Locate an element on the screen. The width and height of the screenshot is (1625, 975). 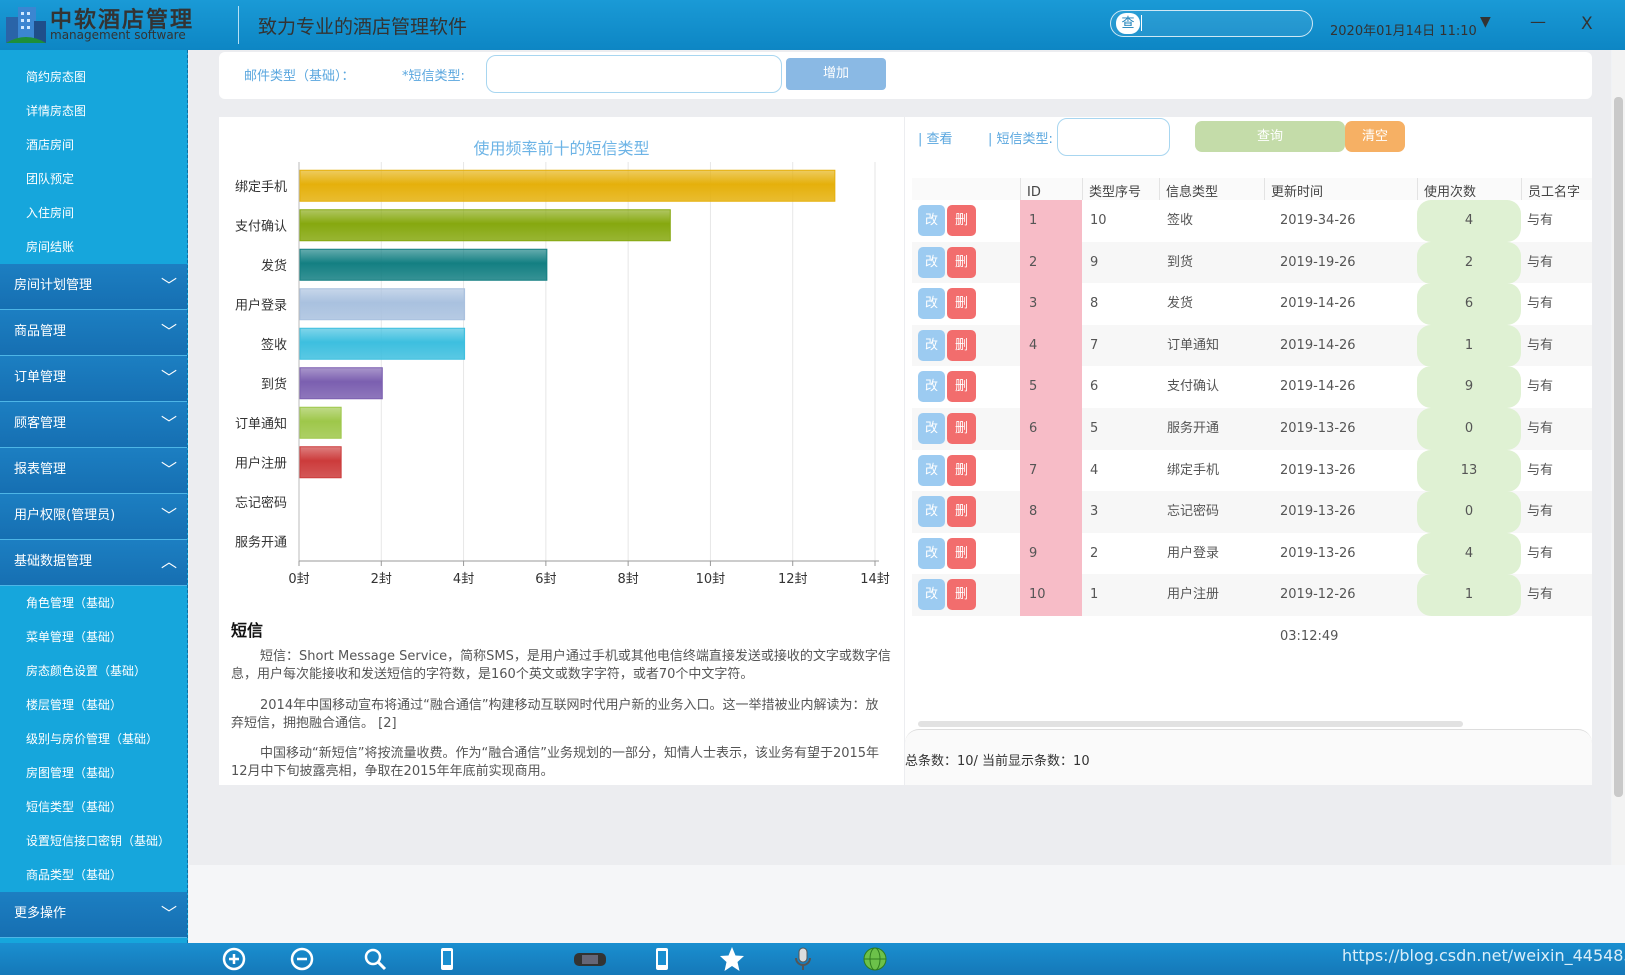
cell-type: 绑定手机 is located at coordinates (1193, 470).